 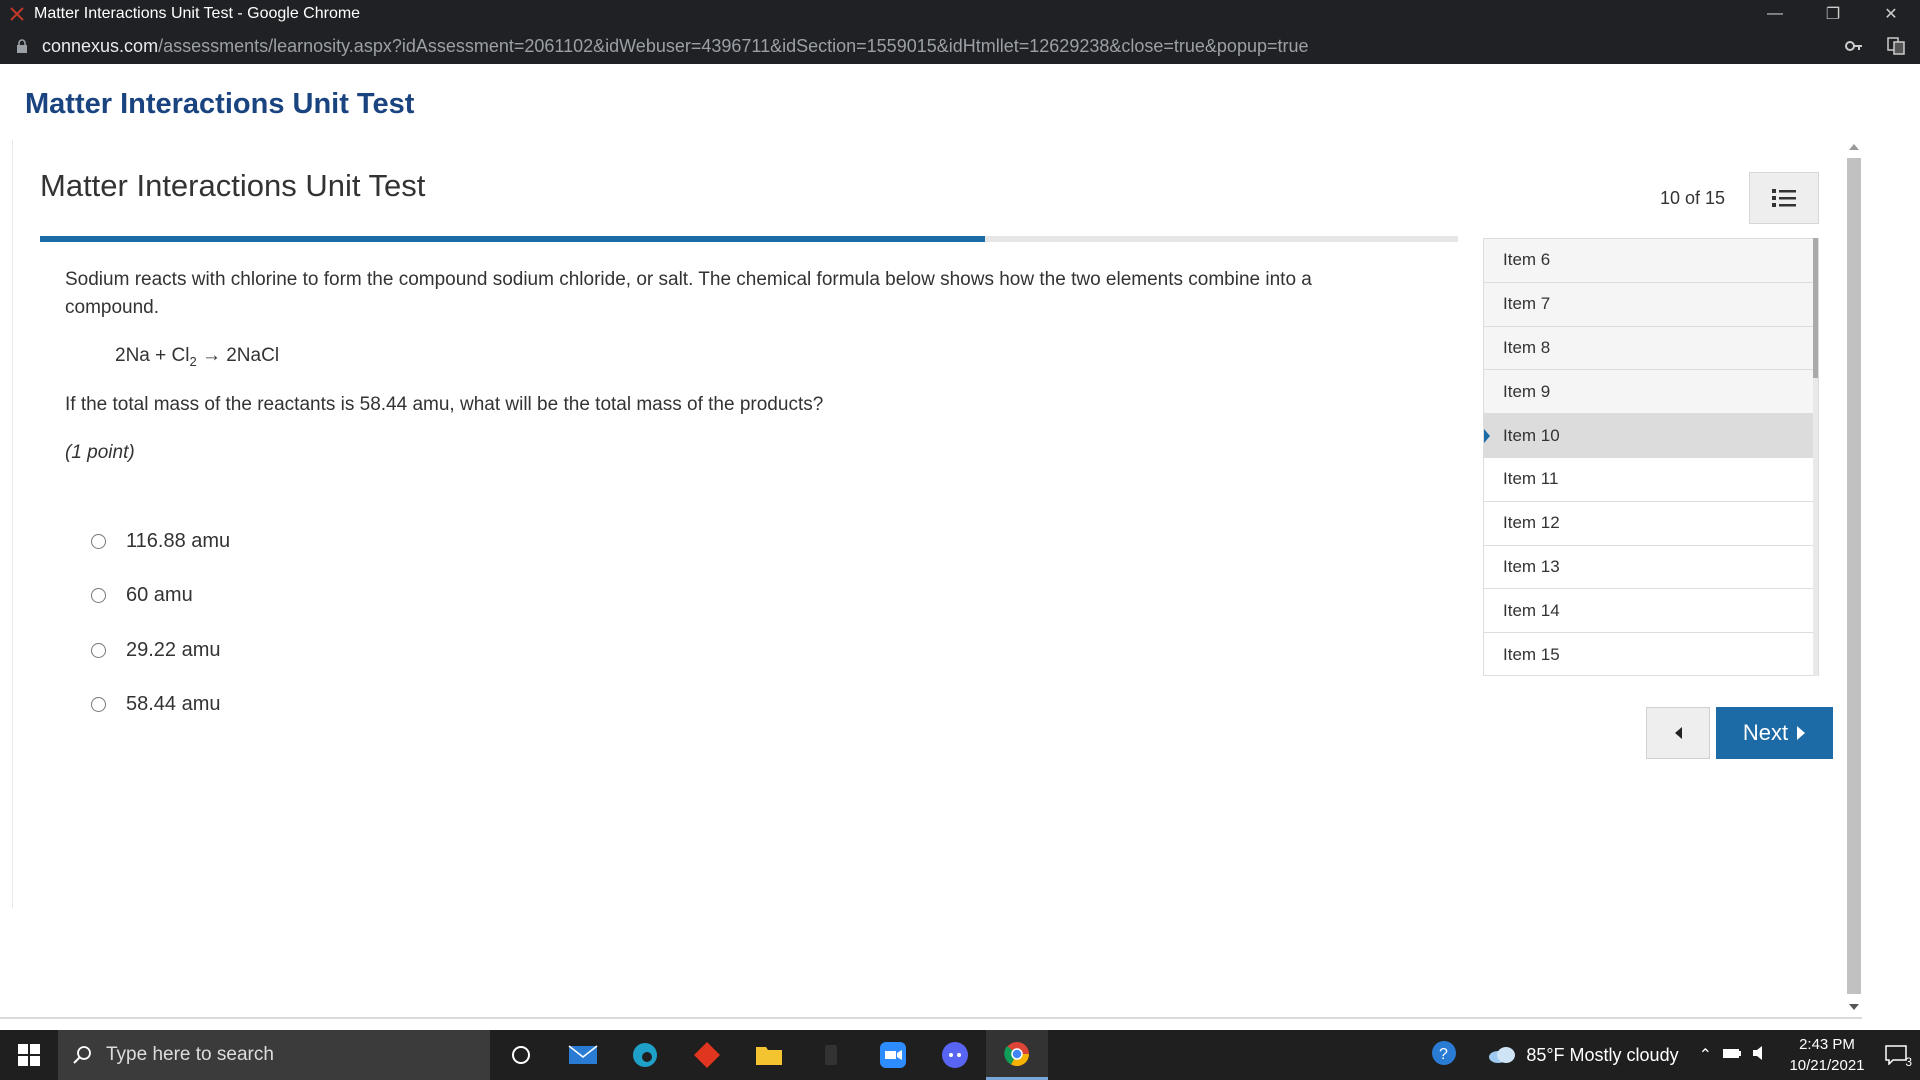 What do you see at coordinates (100, 452) in the screenshot?
I see `point-value: (1 point)` at bounding box center [100, 452].